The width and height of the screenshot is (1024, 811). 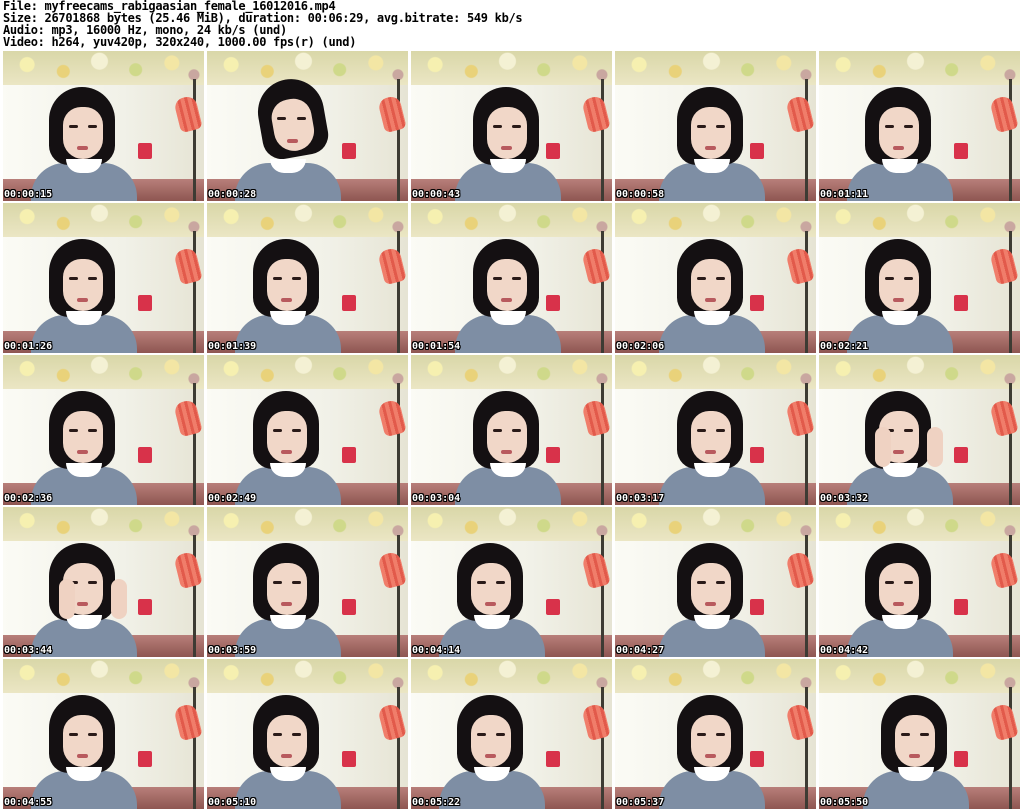 I want to click on thumbnail-timestamp: 00:03:59, so click(x=232, y=650).